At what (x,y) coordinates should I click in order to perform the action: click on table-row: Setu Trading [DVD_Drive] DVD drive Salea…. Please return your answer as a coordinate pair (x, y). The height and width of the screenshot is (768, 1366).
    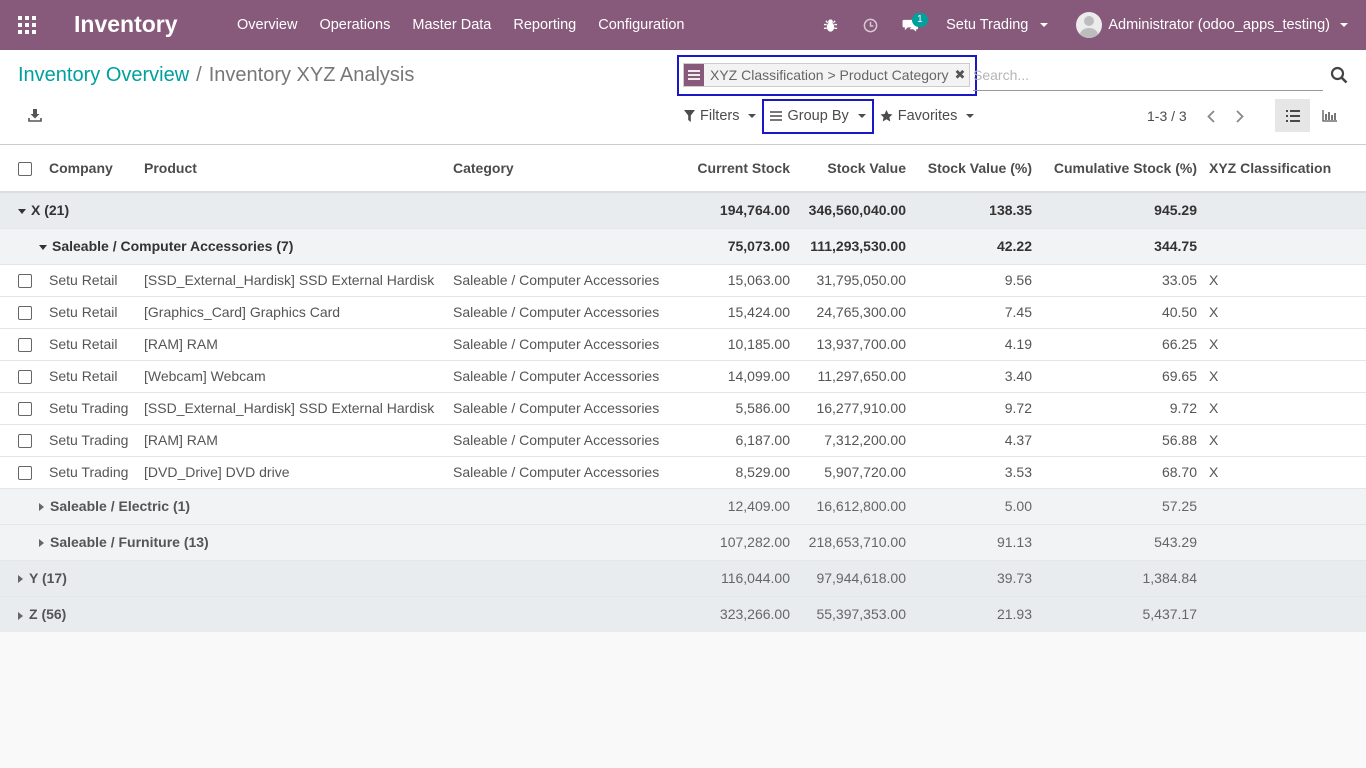
    Looking at the image, I should click on (683, 471).